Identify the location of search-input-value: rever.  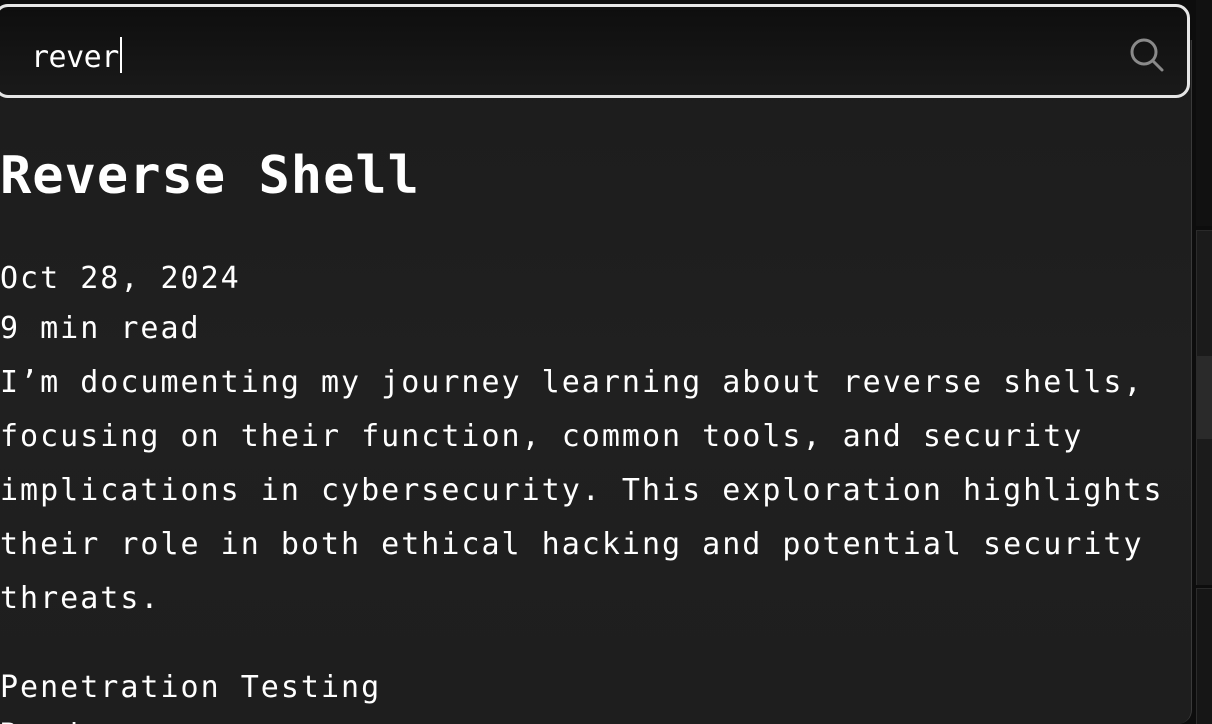
(75, 57).